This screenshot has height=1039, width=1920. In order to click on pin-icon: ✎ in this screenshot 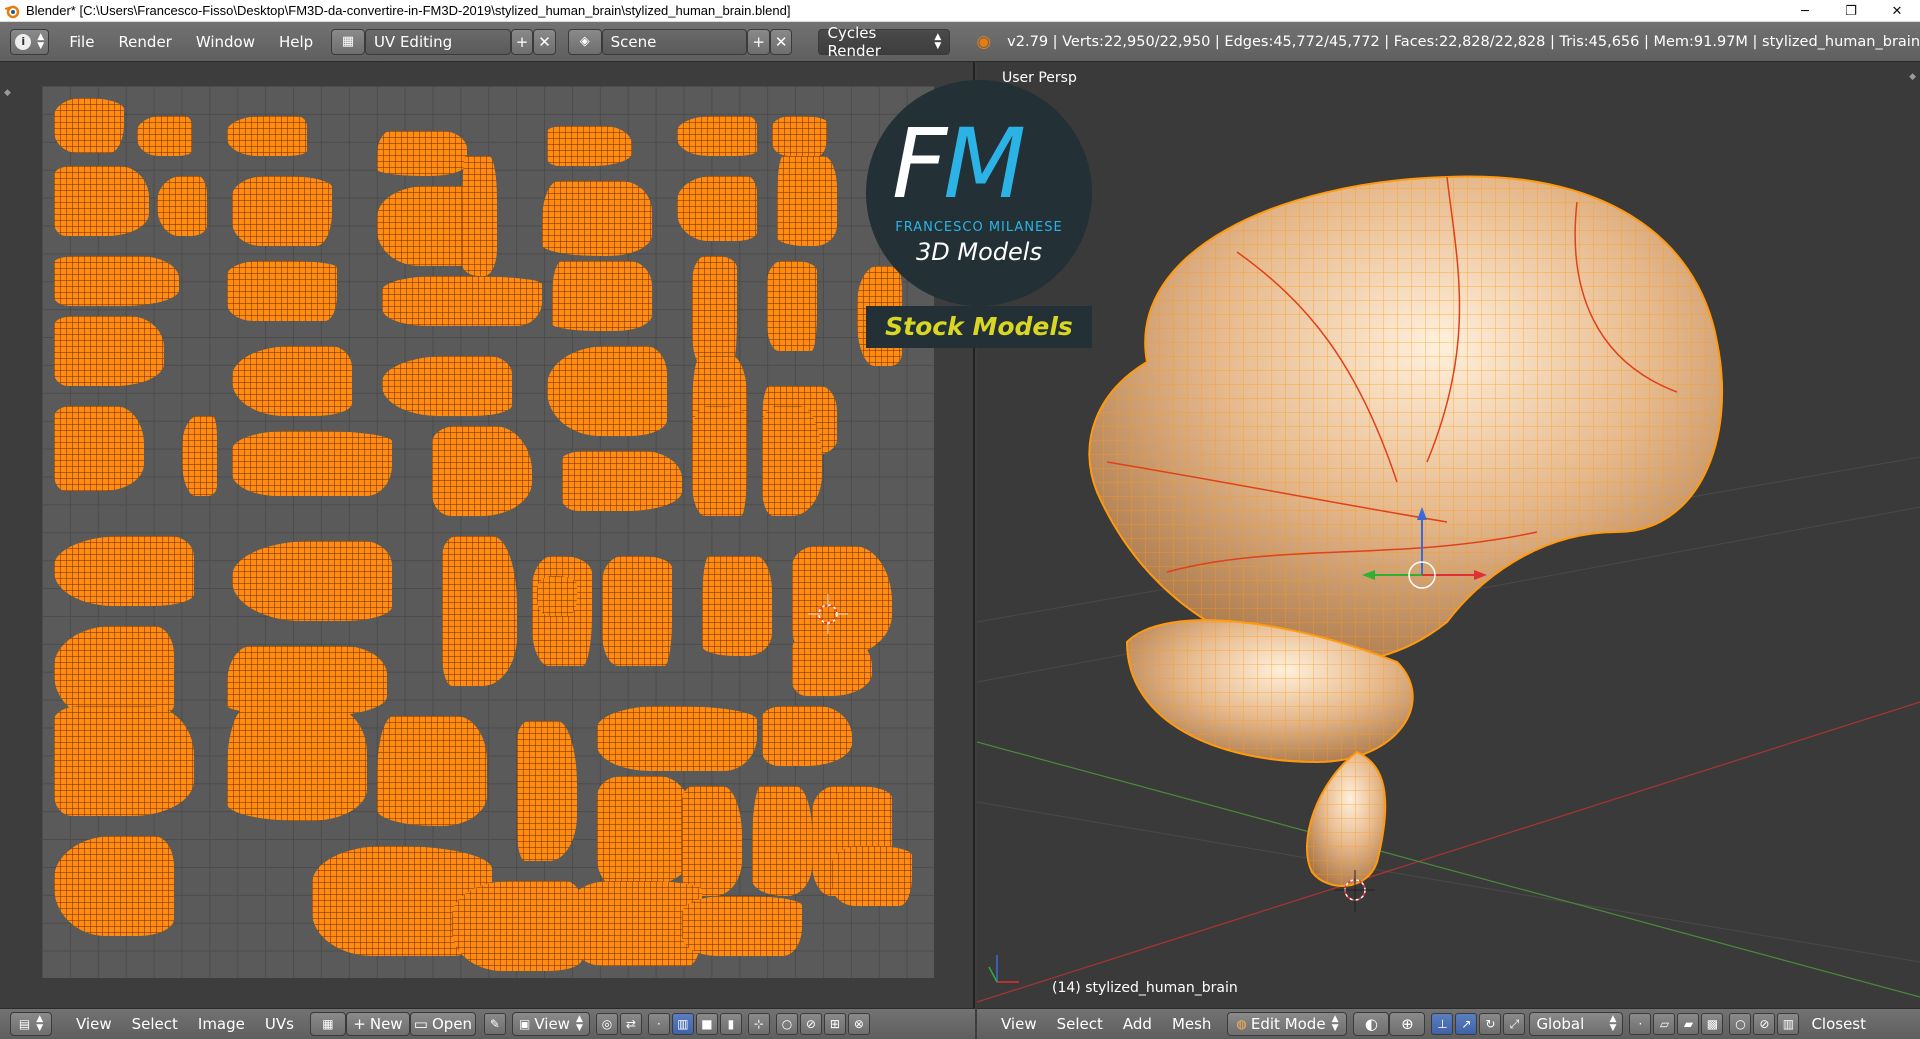, I will do `click(494, 1024)`.